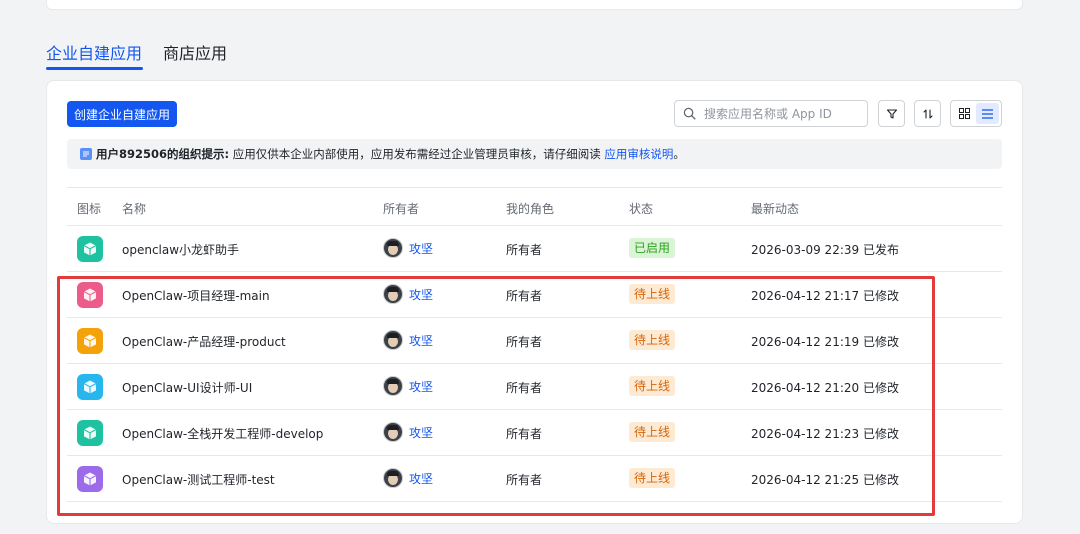  Describe the element at coordinates (534, 5) in the screenshot. I see `top-card` at that location.